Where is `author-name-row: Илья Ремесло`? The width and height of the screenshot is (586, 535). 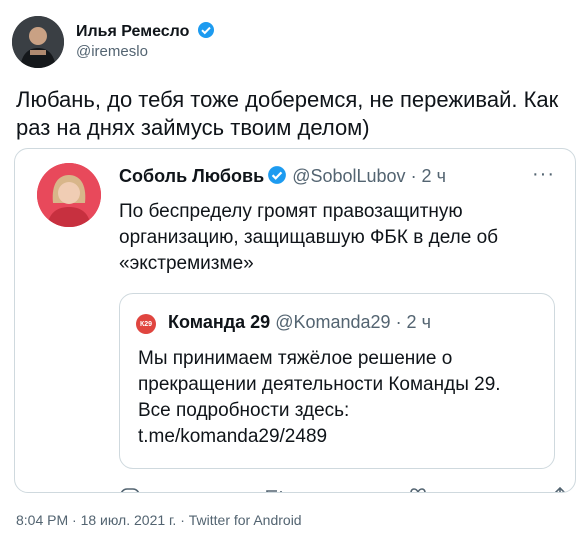 author-name-row: Илья Ремесло is located at coordinates (145, 32).